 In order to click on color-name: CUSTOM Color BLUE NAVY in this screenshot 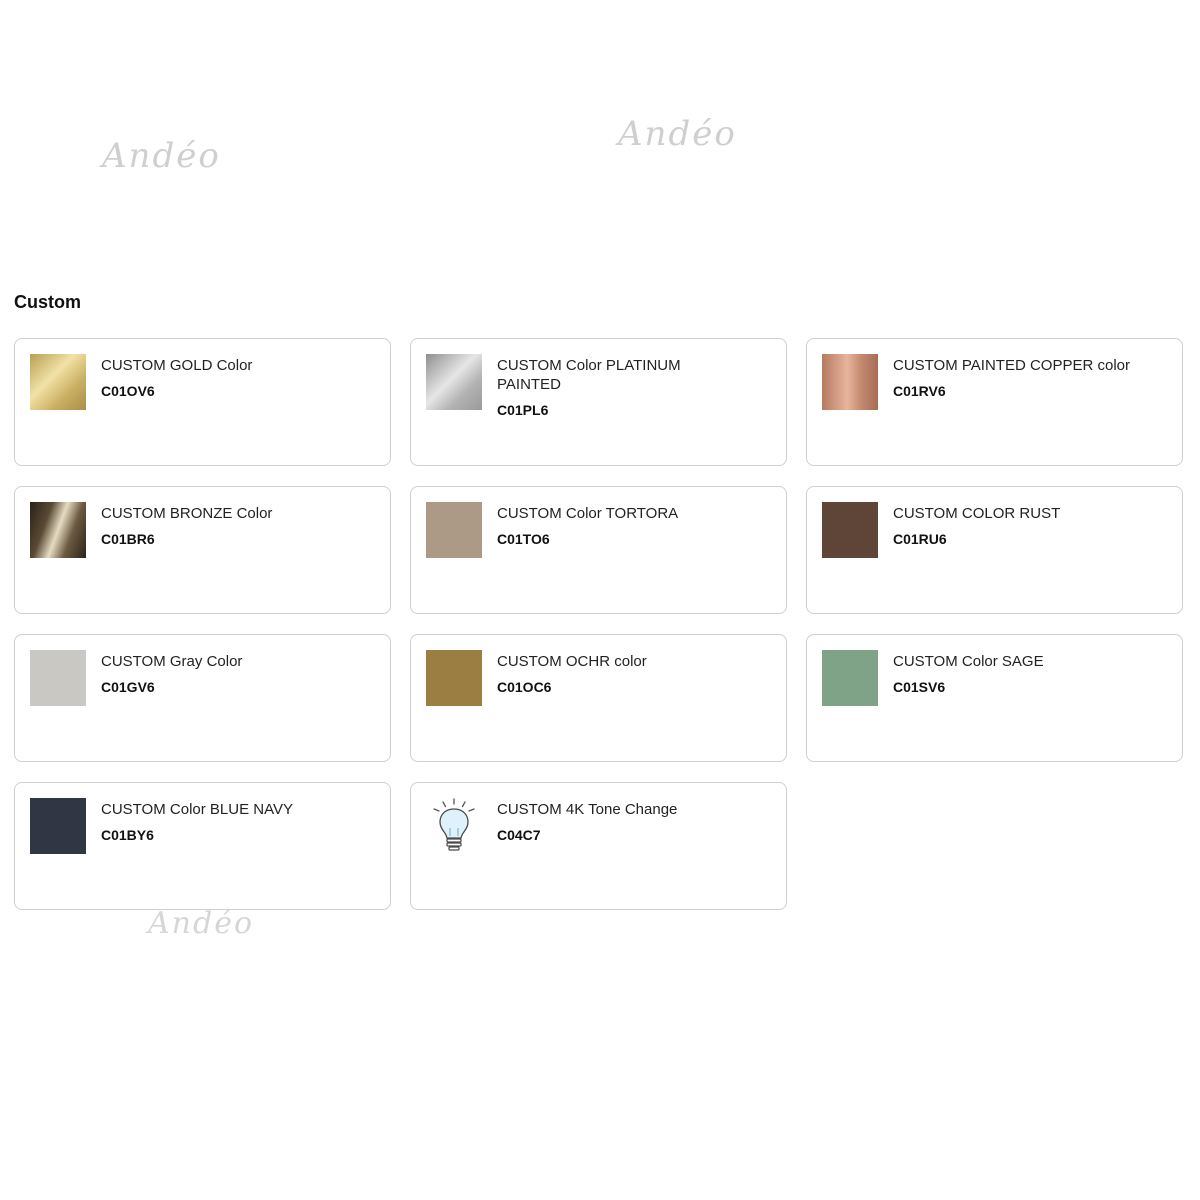, I will do `click(197, 809)`.